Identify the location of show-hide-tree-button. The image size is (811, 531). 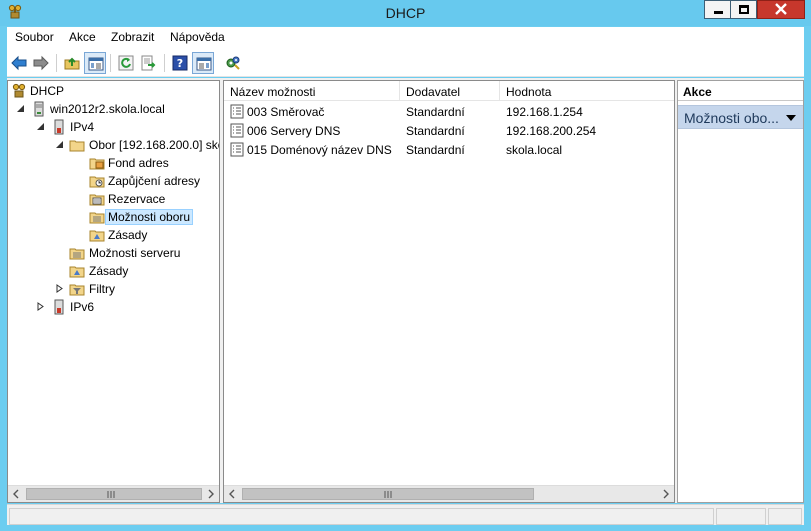
(95, 63).